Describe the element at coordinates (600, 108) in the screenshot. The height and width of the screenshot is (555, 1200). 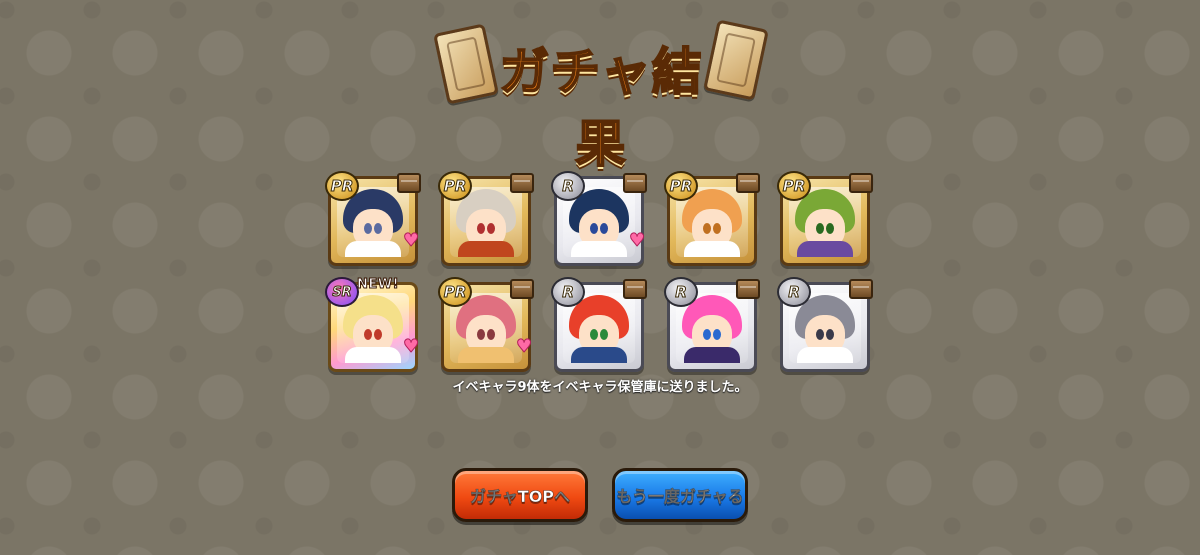
I see `page-title: ガチャ結果` at that location.